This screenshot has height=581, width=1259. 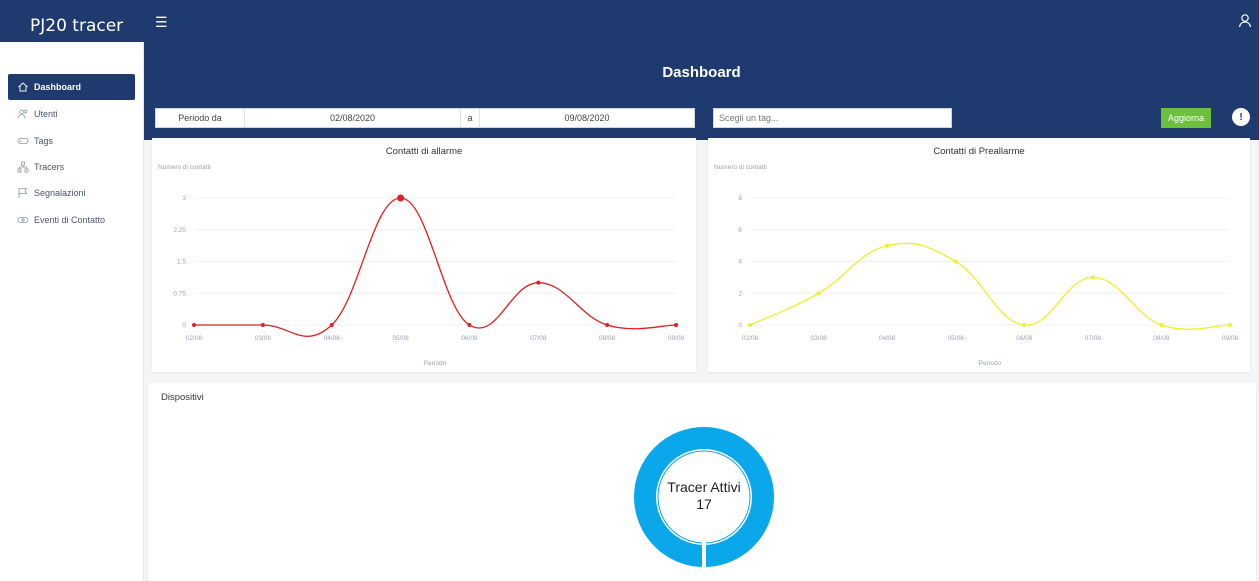 I want to click on sidebar-item-label: Tracers, so click(x=49, y=167).